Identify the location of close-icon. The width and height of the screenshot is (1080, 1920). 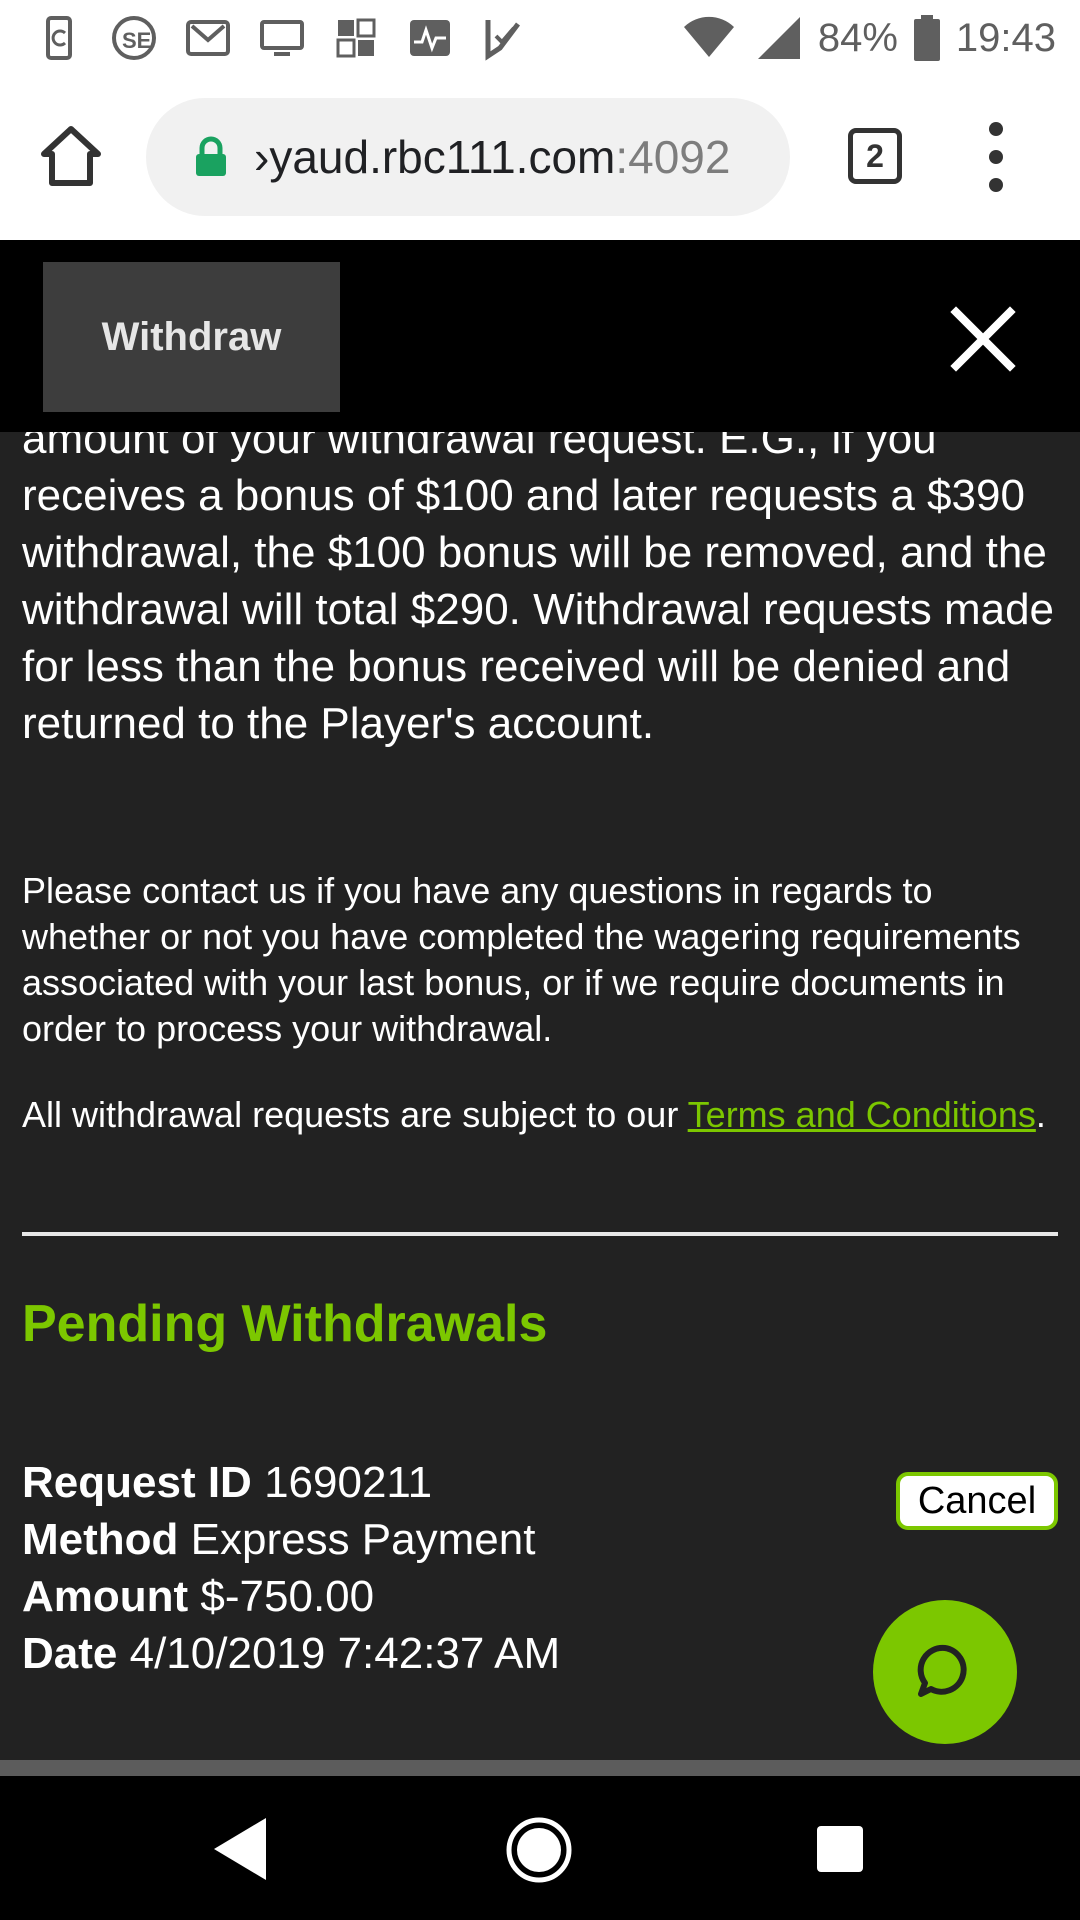
(983, 339).